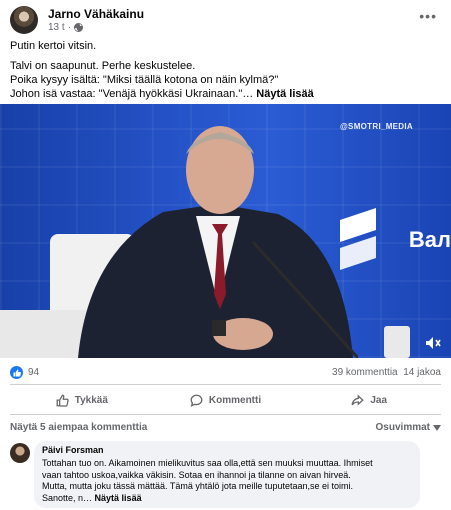 The width and height of the screenshot is (451, 510). What do you see at coordinates (397, 342) in the screenshot?
I see `water-glass` at bounding box center [397, 342].